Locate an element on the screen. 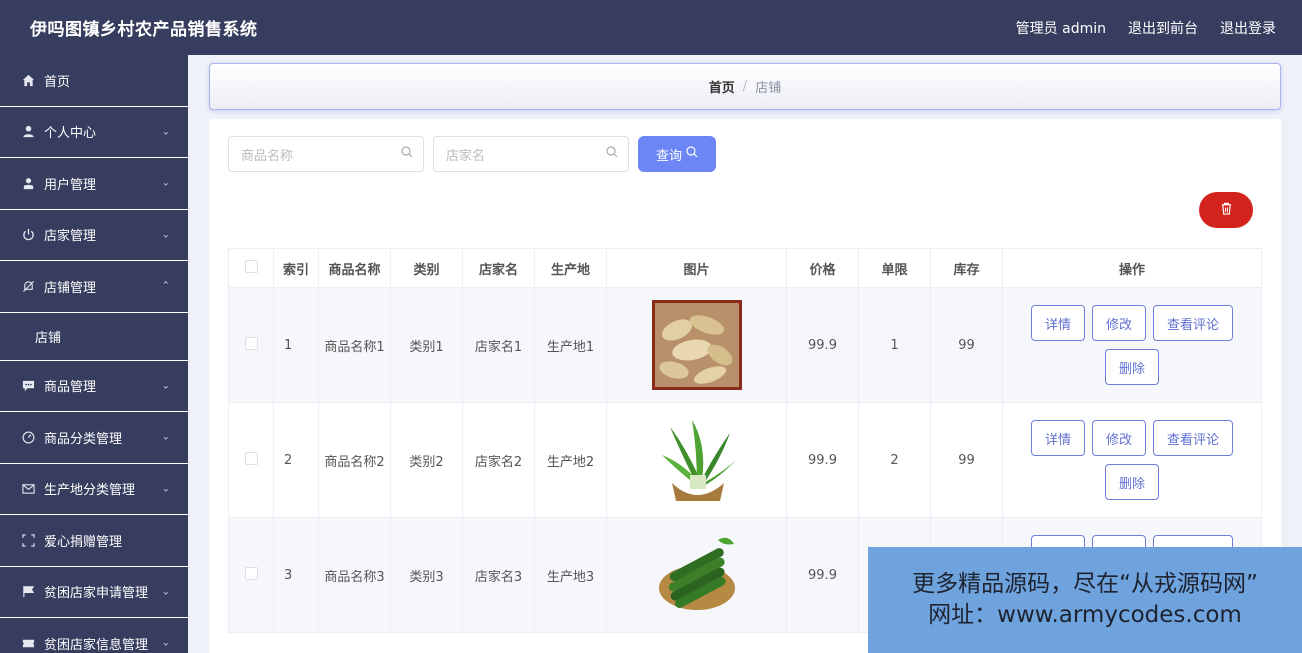  watermark-banner: 更多精品源码，尽在“从戎源码网” 网址：www.armycodes.com is located at coordinates (1085, 600).